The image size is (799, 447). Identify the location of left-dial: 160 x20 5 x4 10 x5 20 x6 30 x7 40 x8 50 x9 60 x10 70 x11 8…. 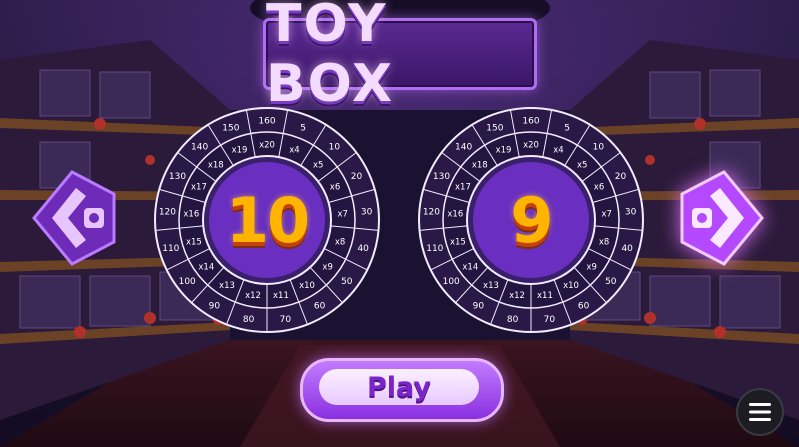
(267, 220).